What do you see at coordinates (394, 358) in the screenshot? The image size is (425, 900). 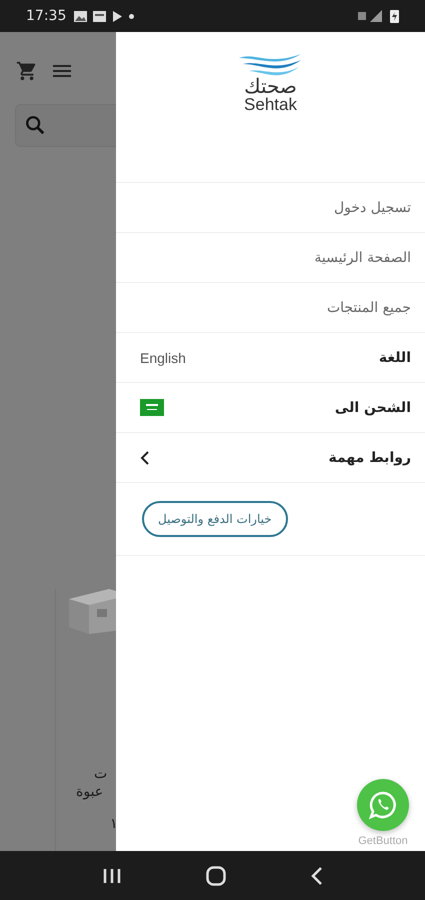 I see `menu-item-label: اللغة` at bounding box center [394, 358].